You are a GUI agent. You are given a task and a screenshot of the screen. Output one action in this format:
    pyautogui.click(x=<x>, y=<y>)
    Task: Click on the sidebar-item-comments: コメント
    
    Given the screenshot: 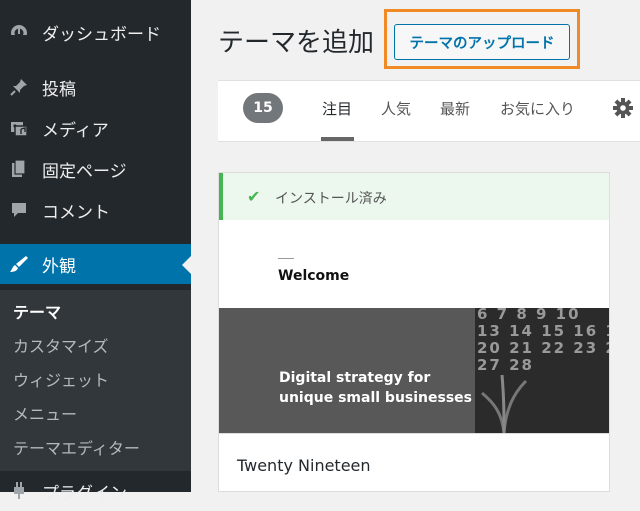 What is the action you would take?
    pyautogui.click(x=95, y=210)
    